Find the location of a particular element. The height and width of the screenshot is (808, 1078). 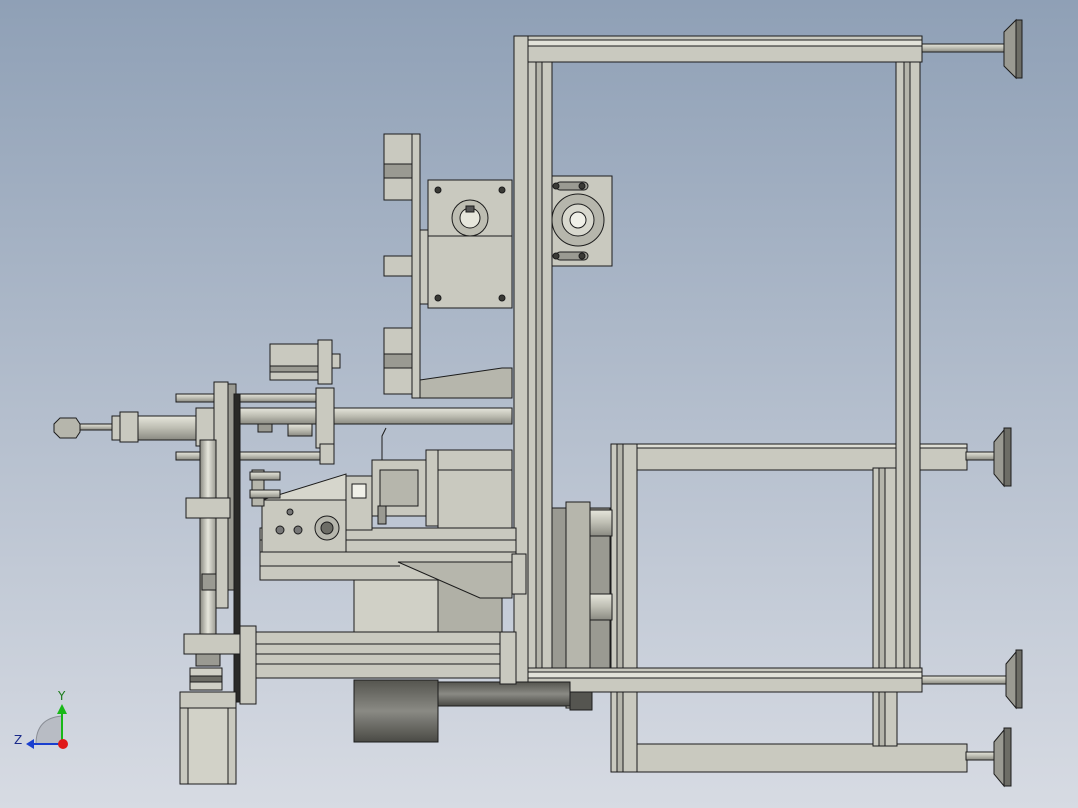

motor-ridge is located at coordinates (208, 746).